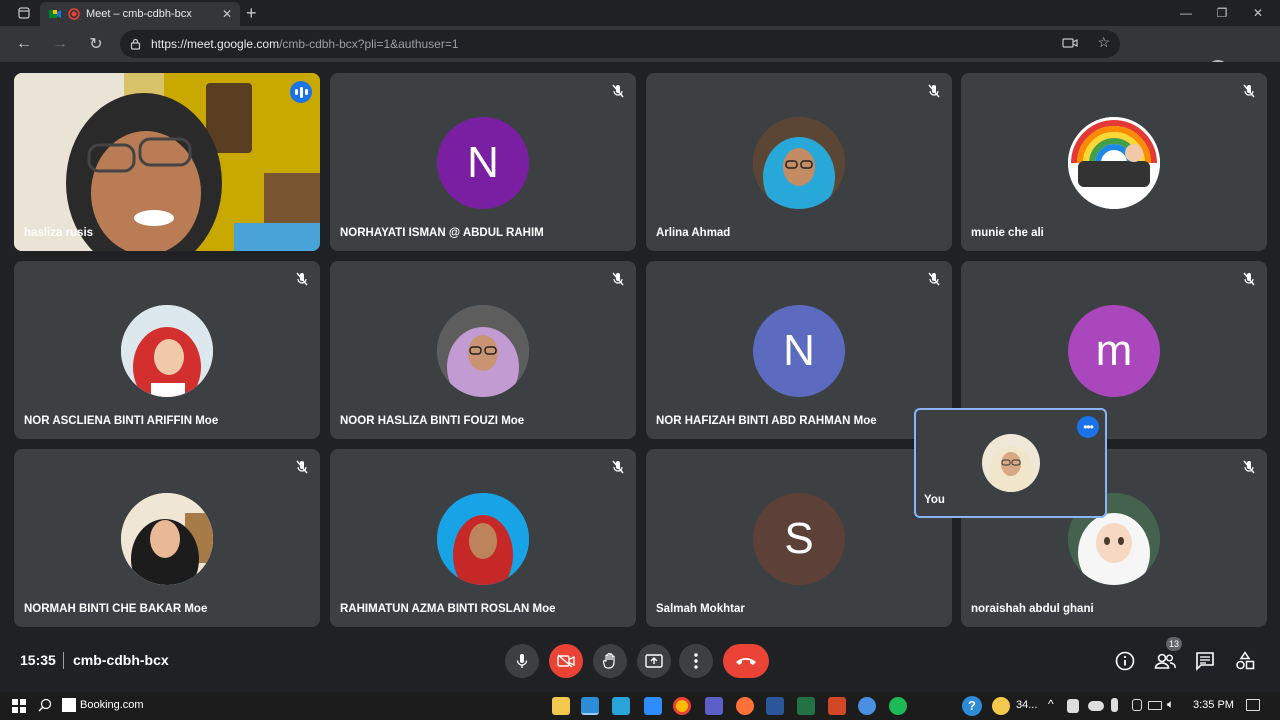 Image resolution: width=1280 pixels, height=720 pixels. What do you see at coordinates (775, 706) in the screenshot?
I see `word-icon` at bounding box center [775, 706].